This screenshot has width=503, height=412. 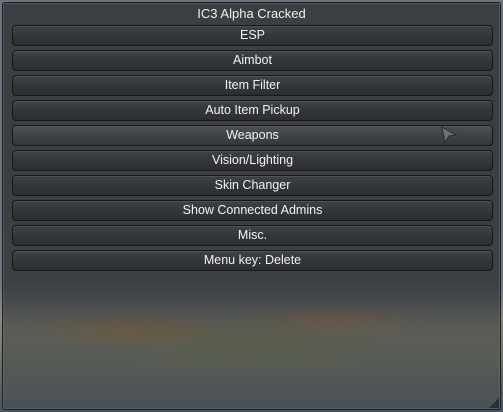 What do you see at coordinates (252, 60) in the screenshot?
I see `aimbot-button: Aimbot` at bounding box center [252, 60].